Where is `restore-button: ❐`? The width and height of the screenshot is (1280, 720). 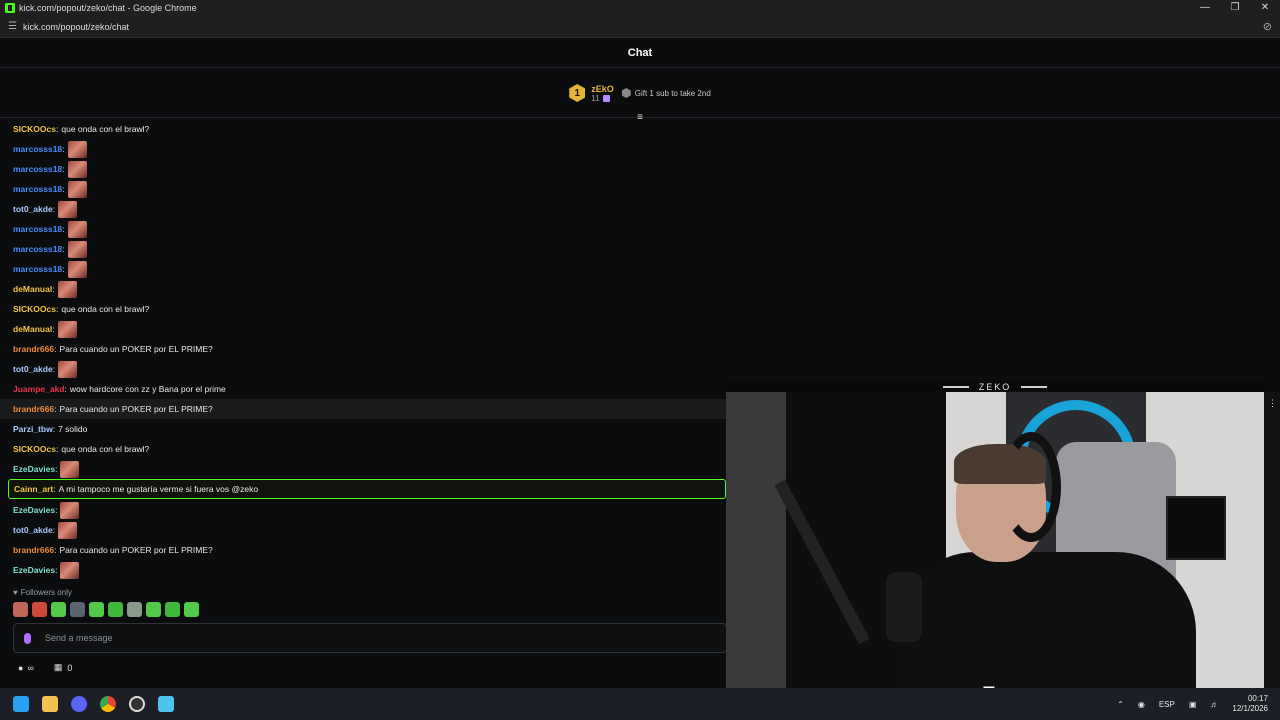
restore-button: ❐ is located at coordinates (1235, 8).